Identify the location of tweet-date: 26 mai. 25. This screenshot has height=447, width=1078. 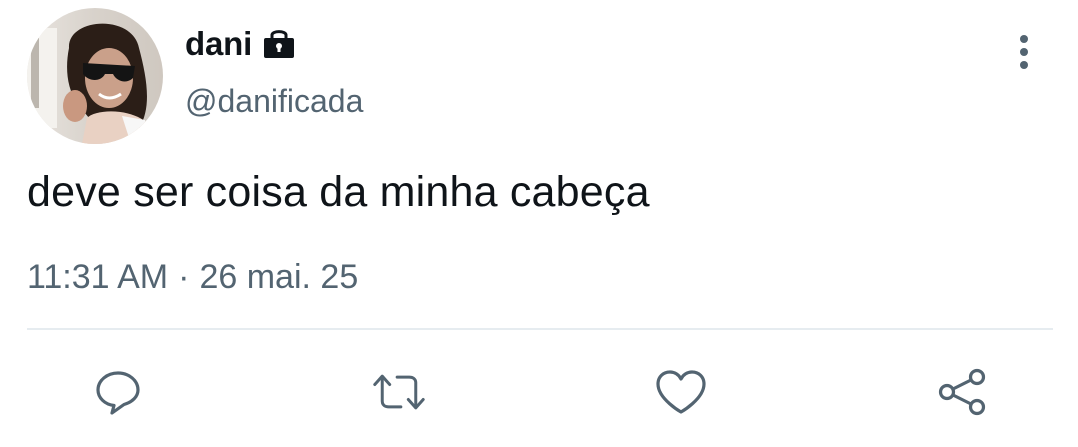
(278, 277).